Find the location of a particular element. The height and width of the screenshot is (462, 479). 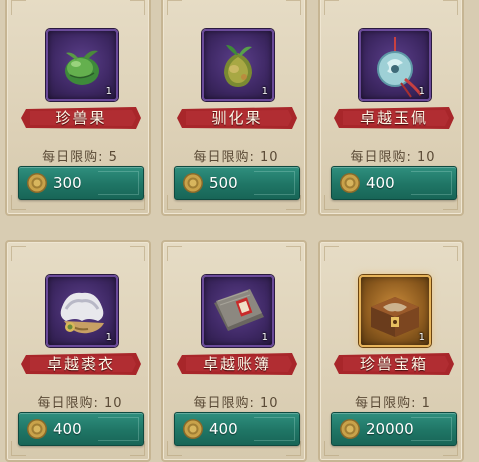

item-name: 卓越账簿 is located at coordinates (236, 364).